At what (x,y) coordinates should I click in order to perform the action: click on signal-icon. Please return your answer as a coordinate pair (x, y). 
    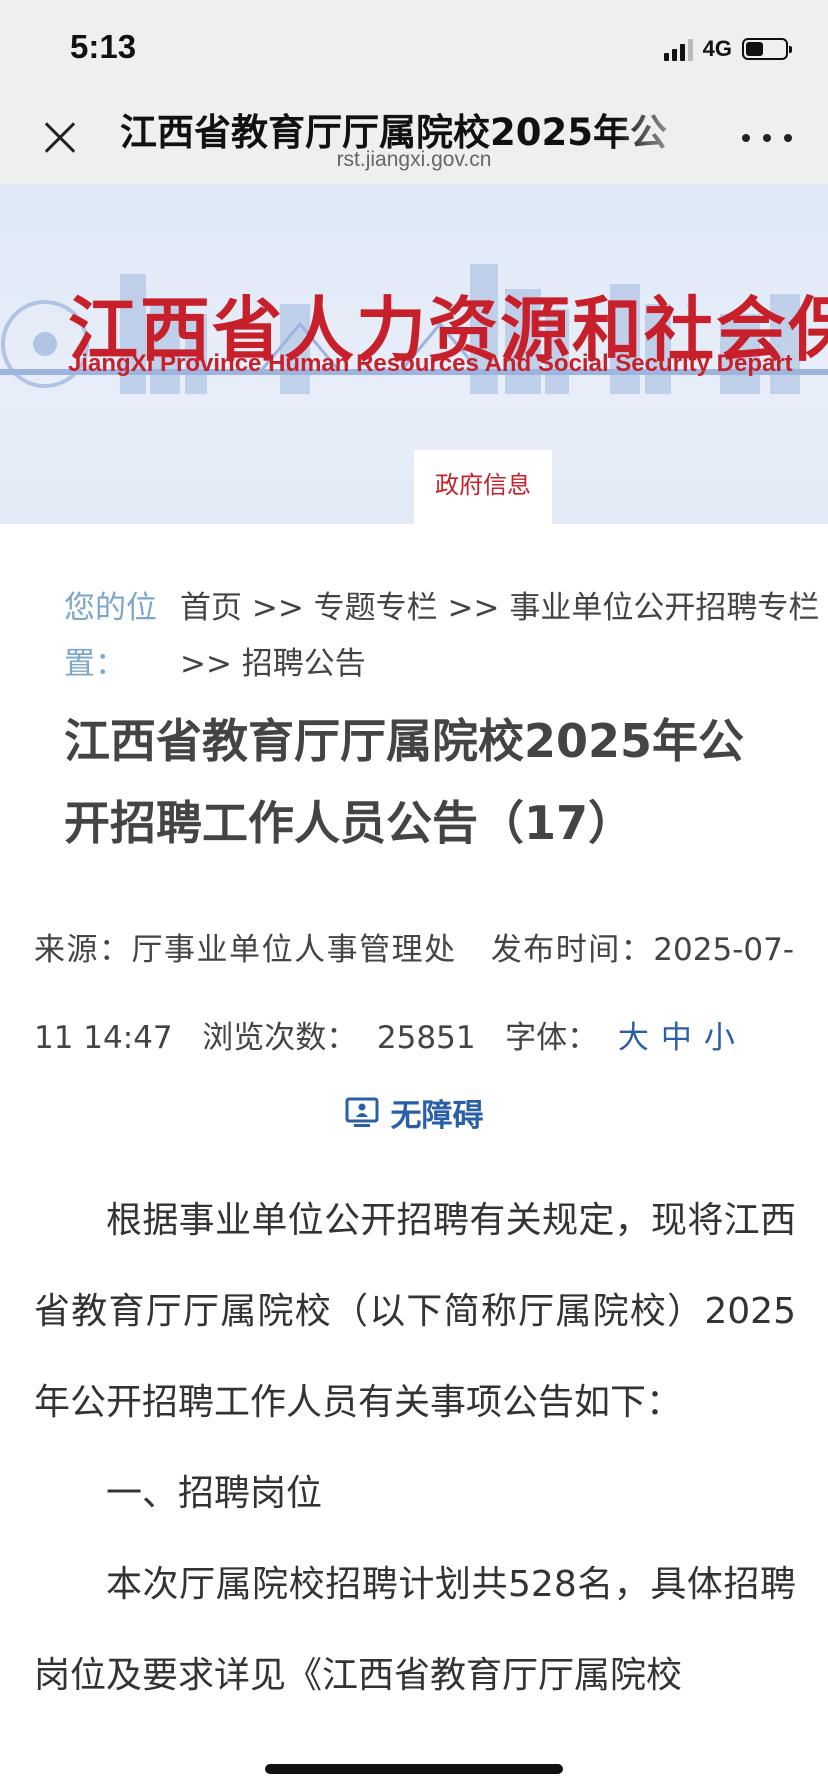
    Looking at the image, I should click on (678, 49).